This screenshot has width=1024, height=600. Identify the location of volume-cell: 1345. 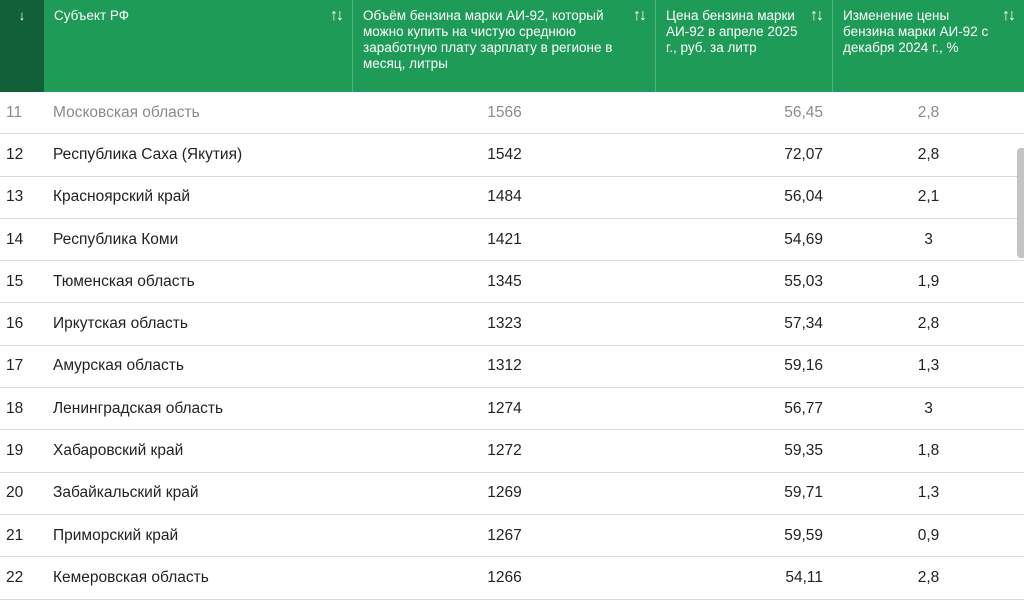
(504, 281).